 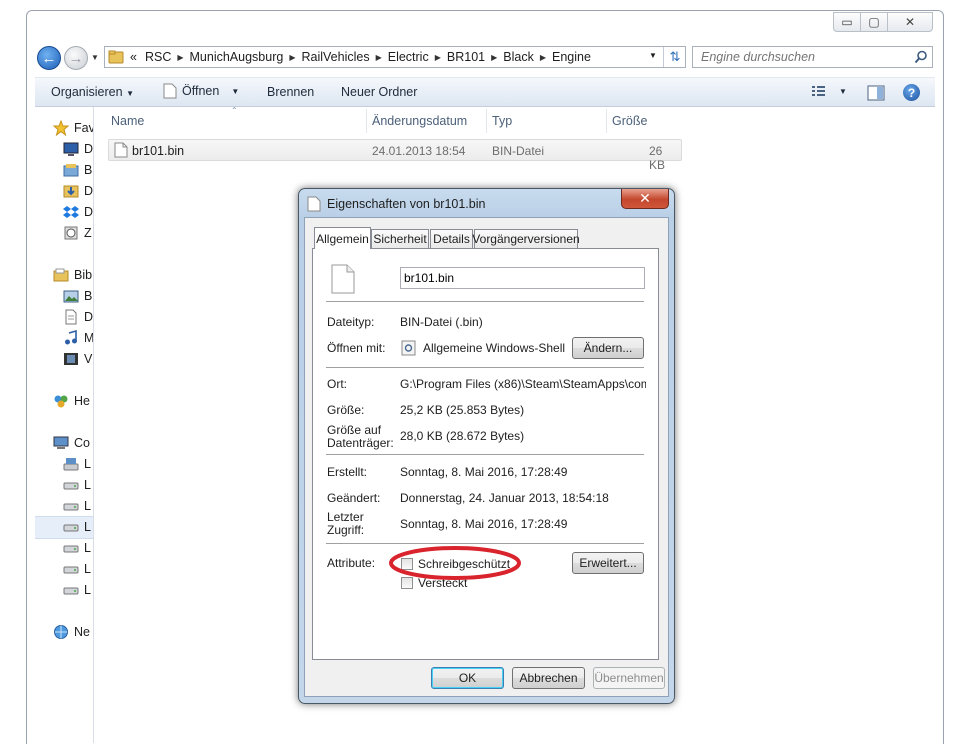 I want to click on nav-item-folder: B, so click(x=77, y=170).